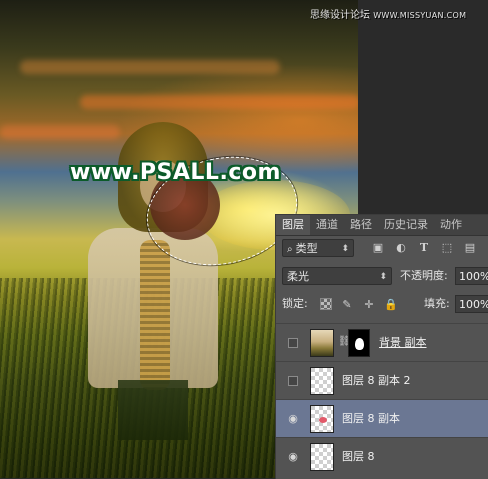  I want to click on layer-row-layer-8-copy: ◉ 图层 8 副本, so click(382, 418).